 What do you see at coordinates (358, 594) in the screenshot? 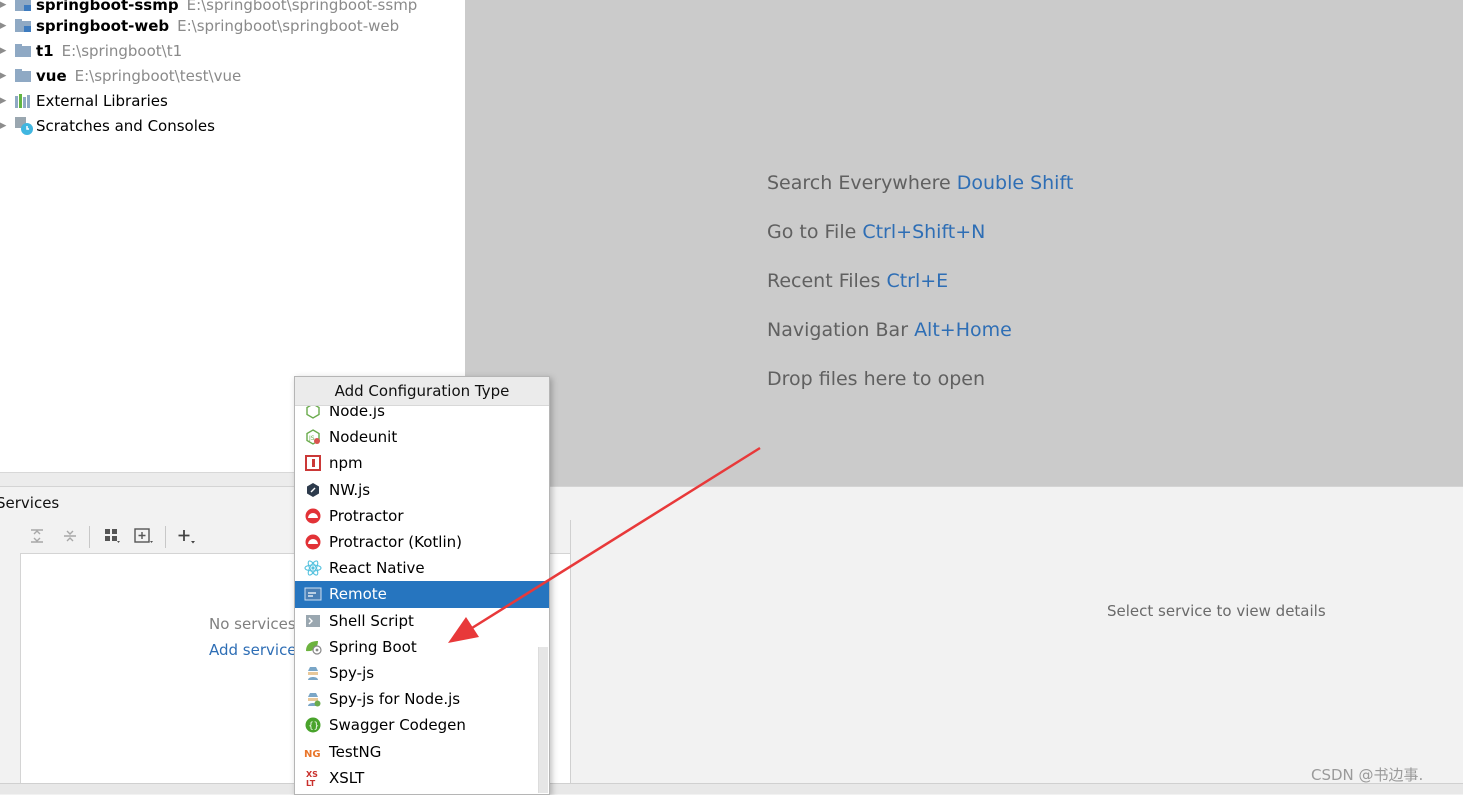
I see `config-item-label: Remote` at bounding box center [358, 594].